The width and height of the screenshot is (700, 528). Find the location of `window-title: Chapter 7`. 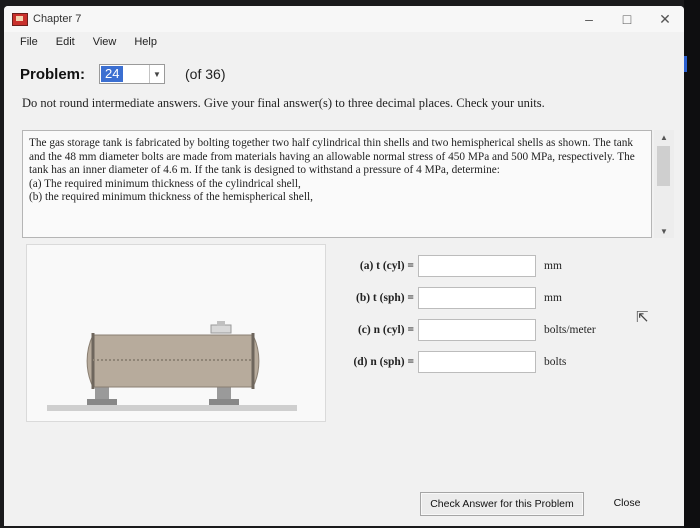

window-title: Chapter 7 is located at coordinates (57, 19).